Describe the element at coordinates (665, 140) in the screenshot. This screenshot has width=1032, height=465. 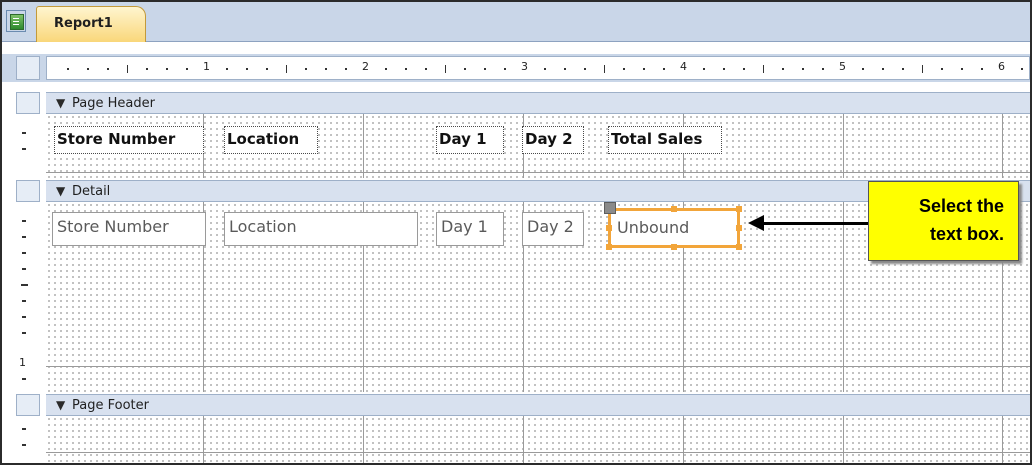
I see `label-total-sales: Total Sales` at that location.